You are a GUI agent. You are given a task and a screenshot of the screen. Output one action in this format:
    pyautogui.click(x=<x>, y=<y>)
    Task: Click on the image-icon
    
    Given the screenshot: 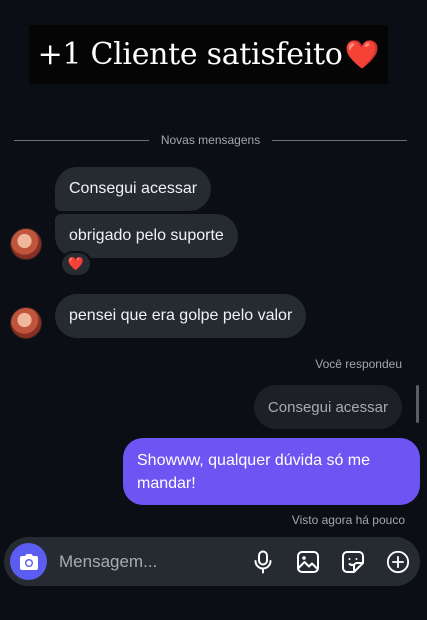 What is the action you would take?
    pyautogui.click(x=308, y=561)
    